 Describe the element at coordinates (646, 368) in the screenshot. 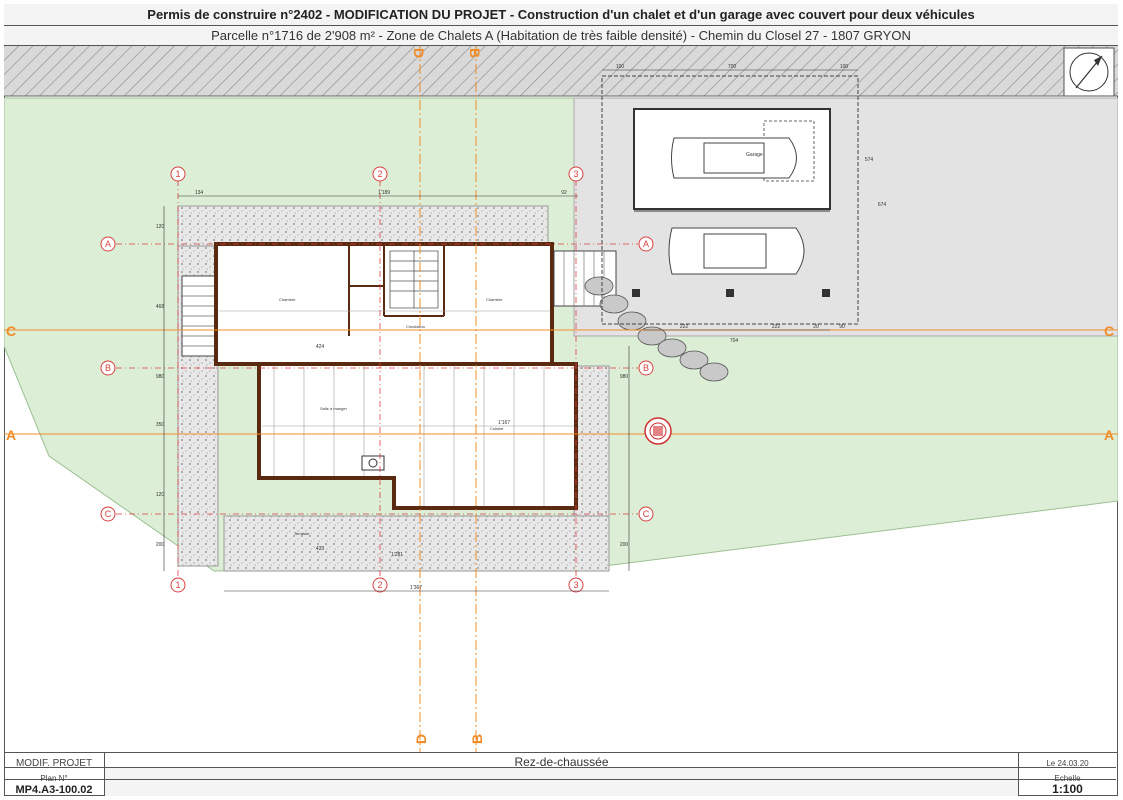

I see `grid-axis-b-right: B` at that location.